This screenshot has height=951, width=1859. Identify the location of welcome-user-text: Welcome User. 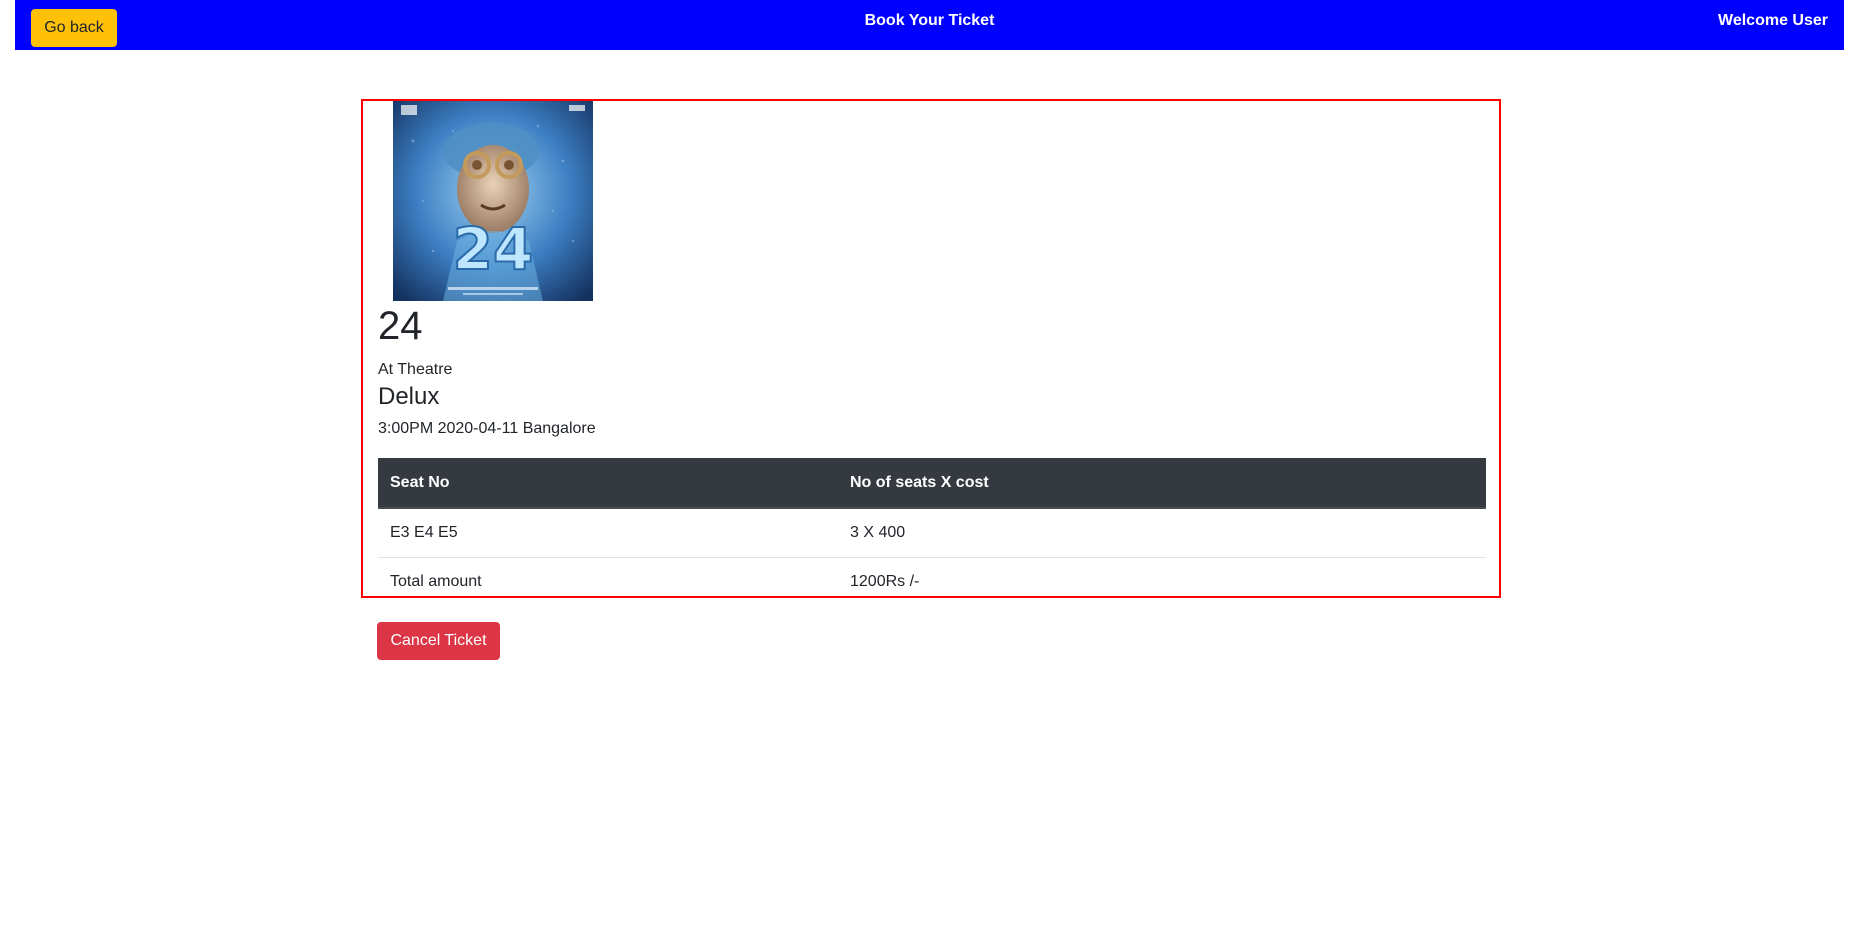
(1773, 20).